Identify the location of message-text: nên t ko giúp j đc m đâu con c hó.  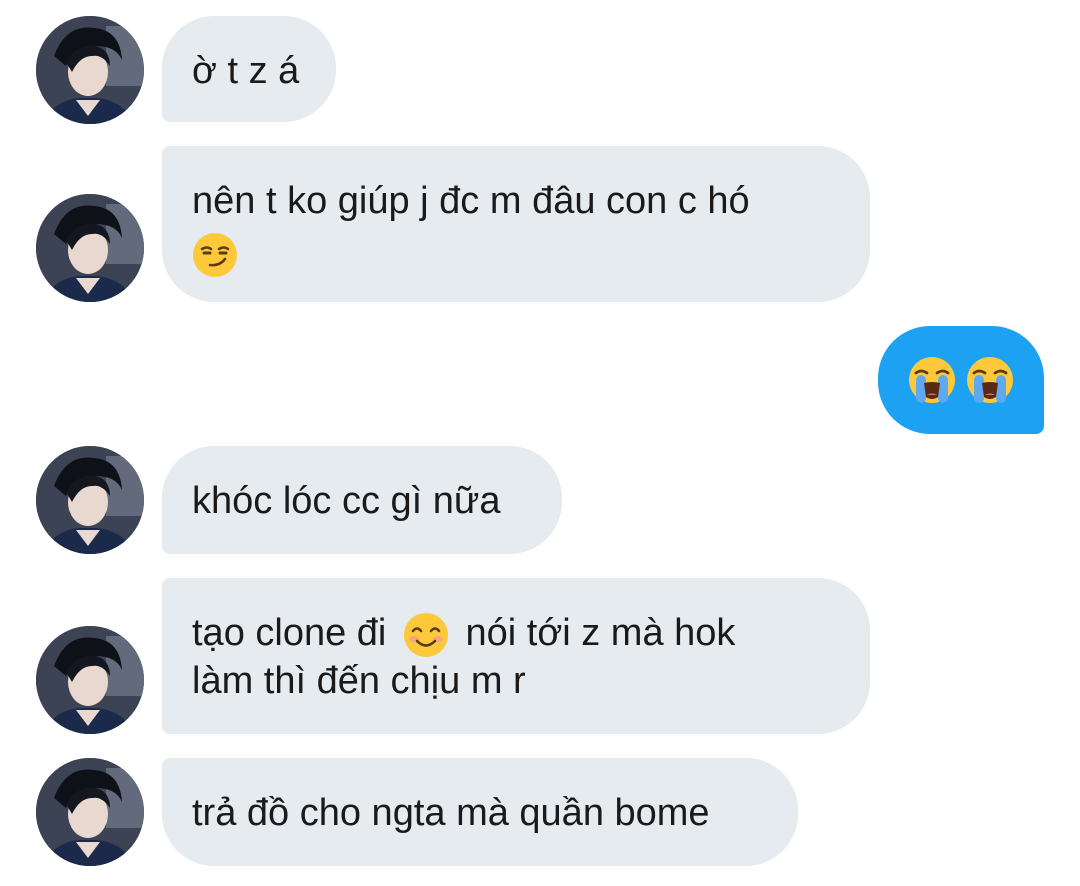
(471, 201).